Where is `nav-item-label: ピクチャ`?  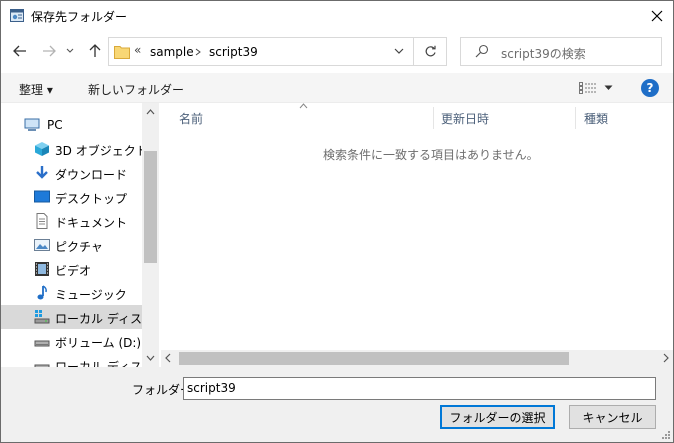
nav-item-label: ピクチャ is located at coordinates (79, 247).